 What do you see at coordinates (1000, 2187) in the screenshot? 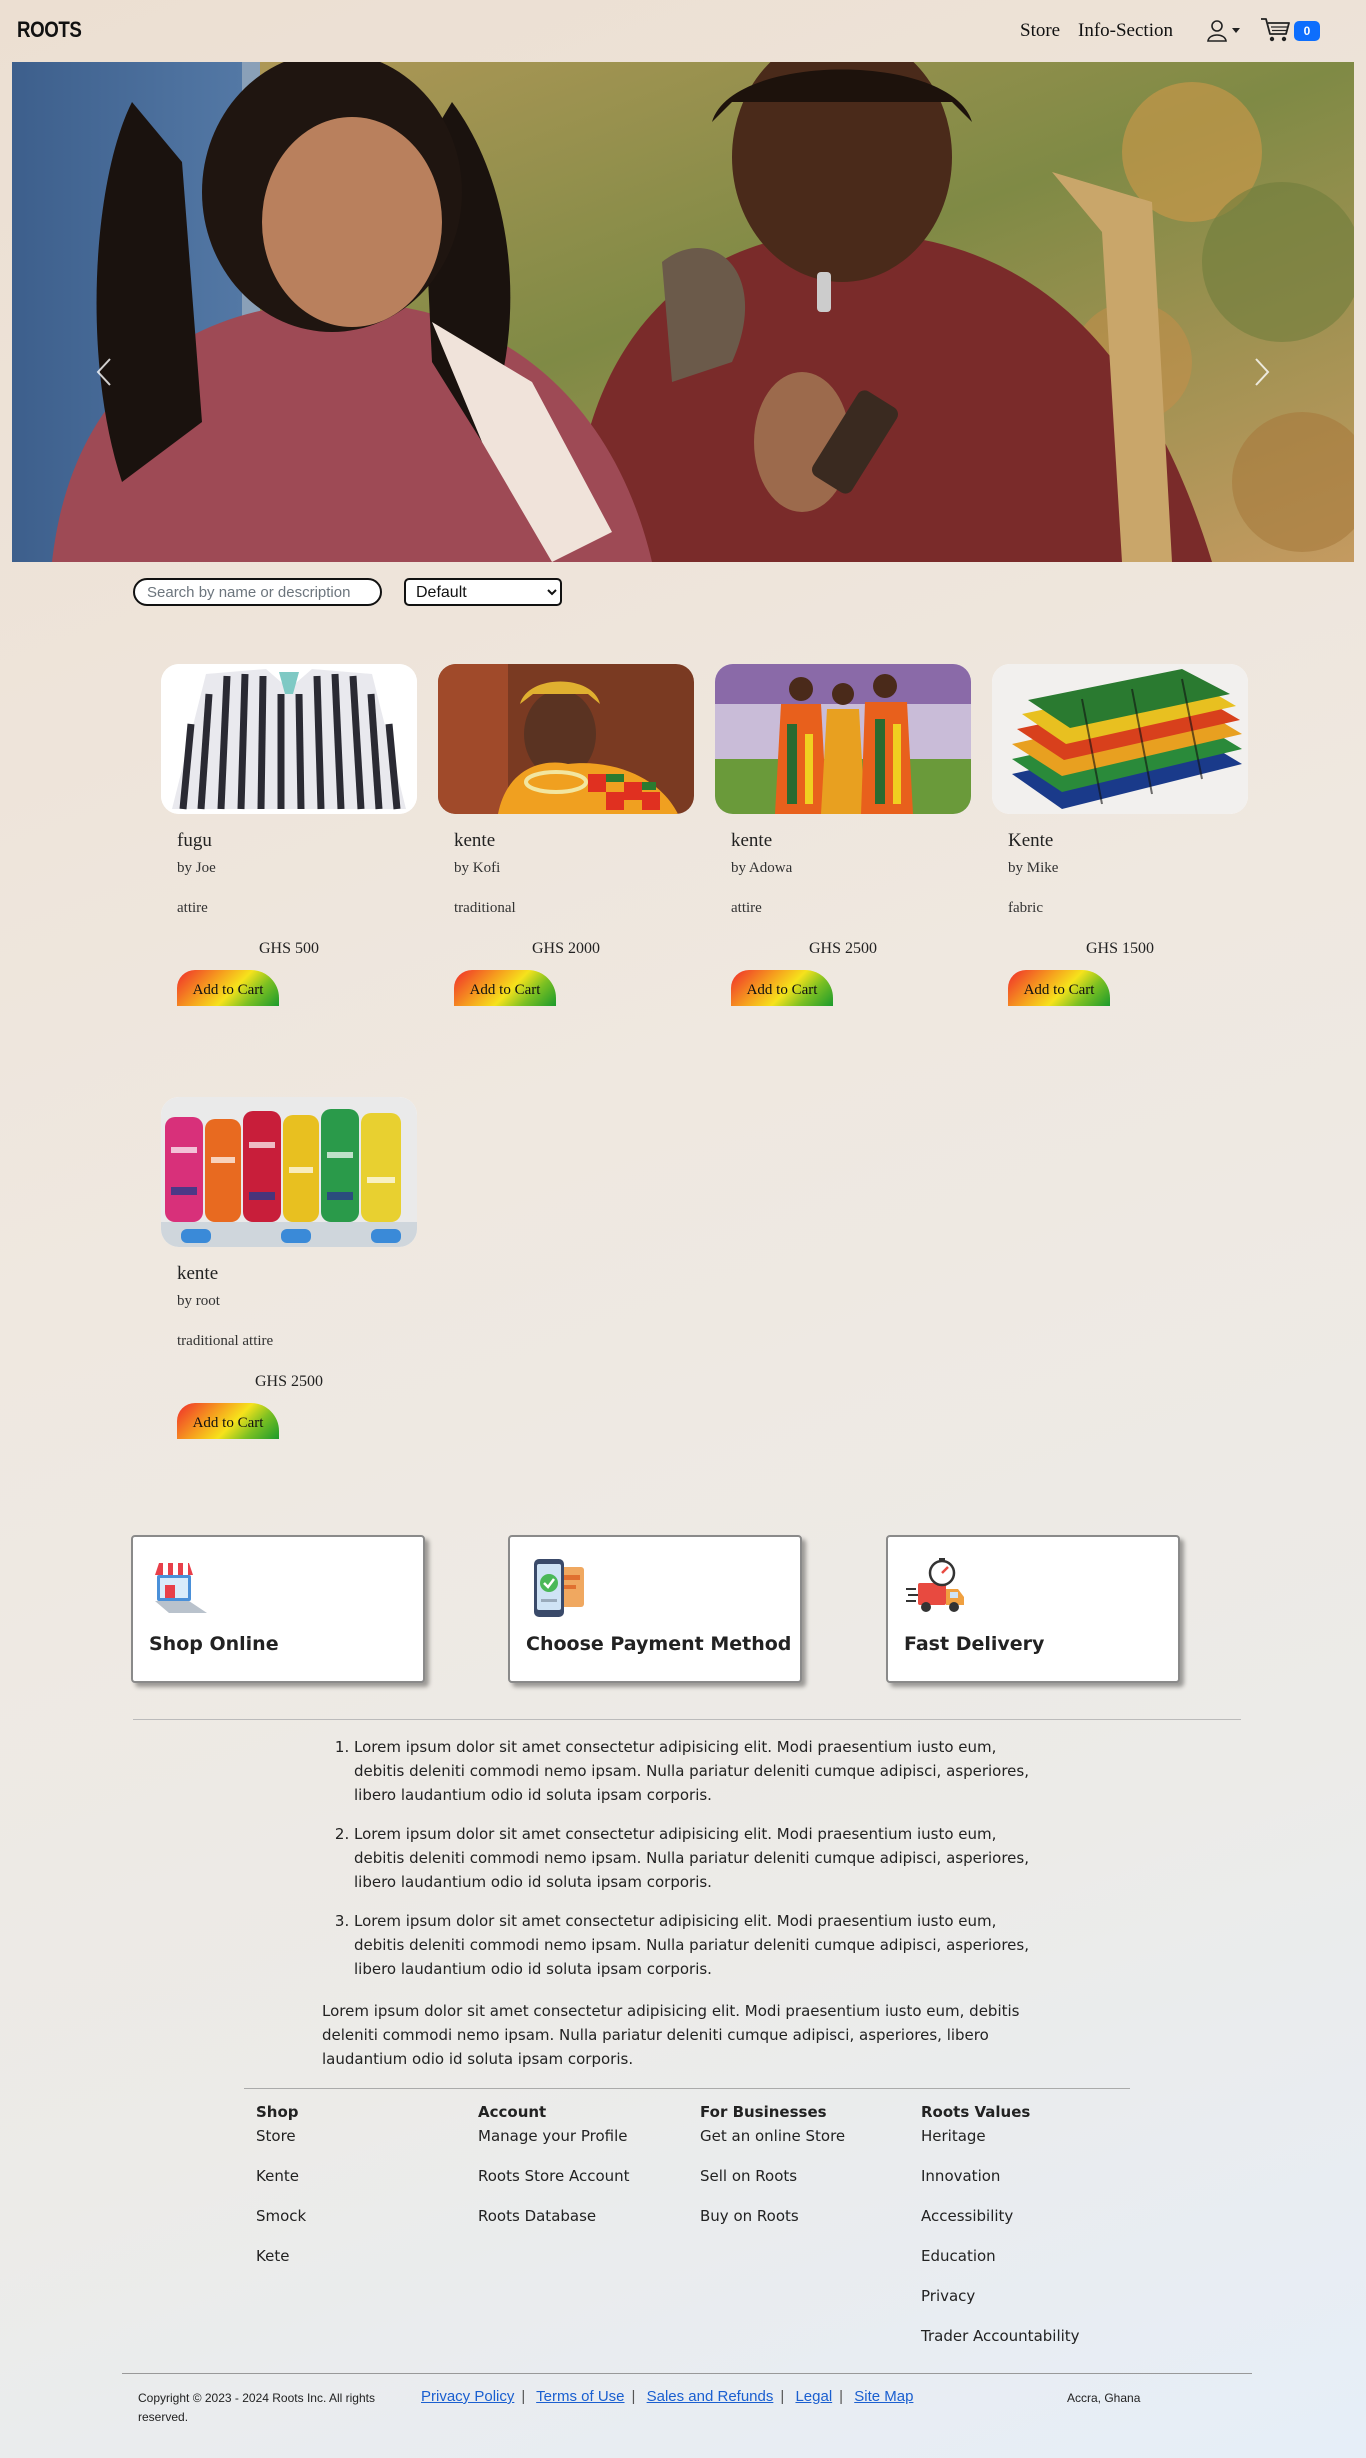
I see `footer-link: Innovation` at bounding box center [1000, 2187].